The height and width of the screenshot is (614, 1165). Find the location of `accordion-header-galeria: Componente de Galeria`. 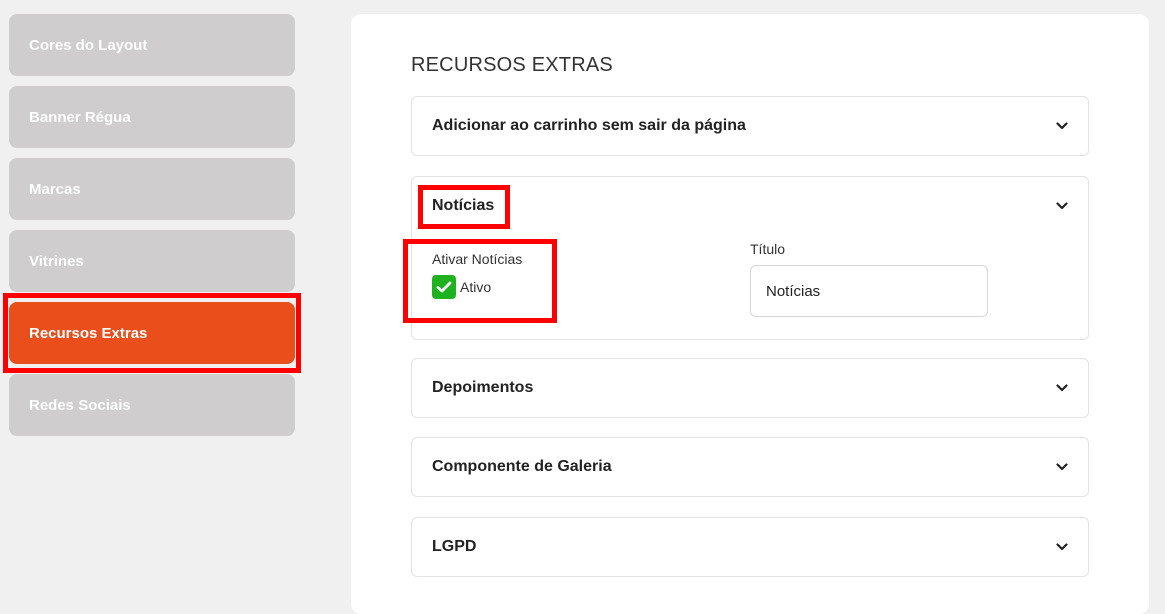

accordion-header-galeria: Componente de Galeria is located at coordinates (750, 467).